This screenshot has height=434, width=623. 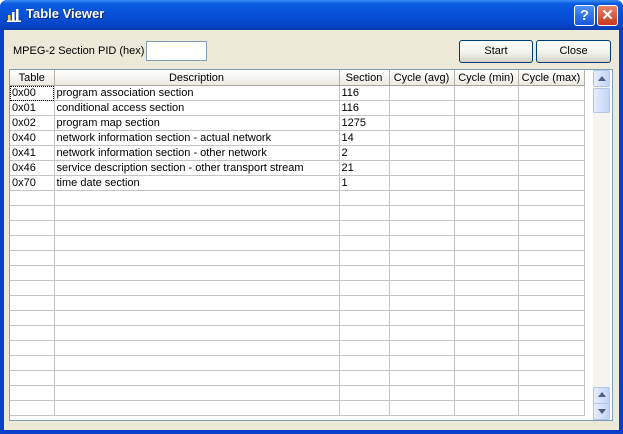 What do you see at coordinates (32, 153) in the screenshot?
I see `table-cell: 0x41` at bounding box center [32, 153].